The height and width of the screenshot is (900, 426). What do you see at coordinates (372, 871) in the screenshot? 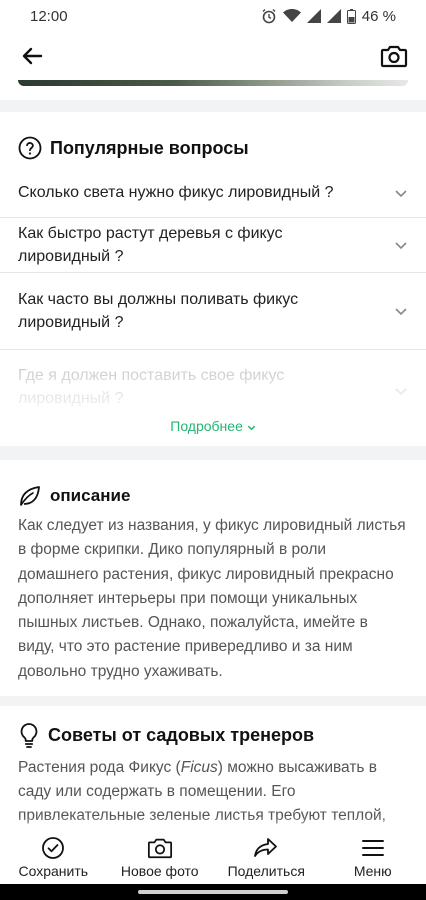
I see `nav-menu-label: Меню` at bounding box center [372, 871].